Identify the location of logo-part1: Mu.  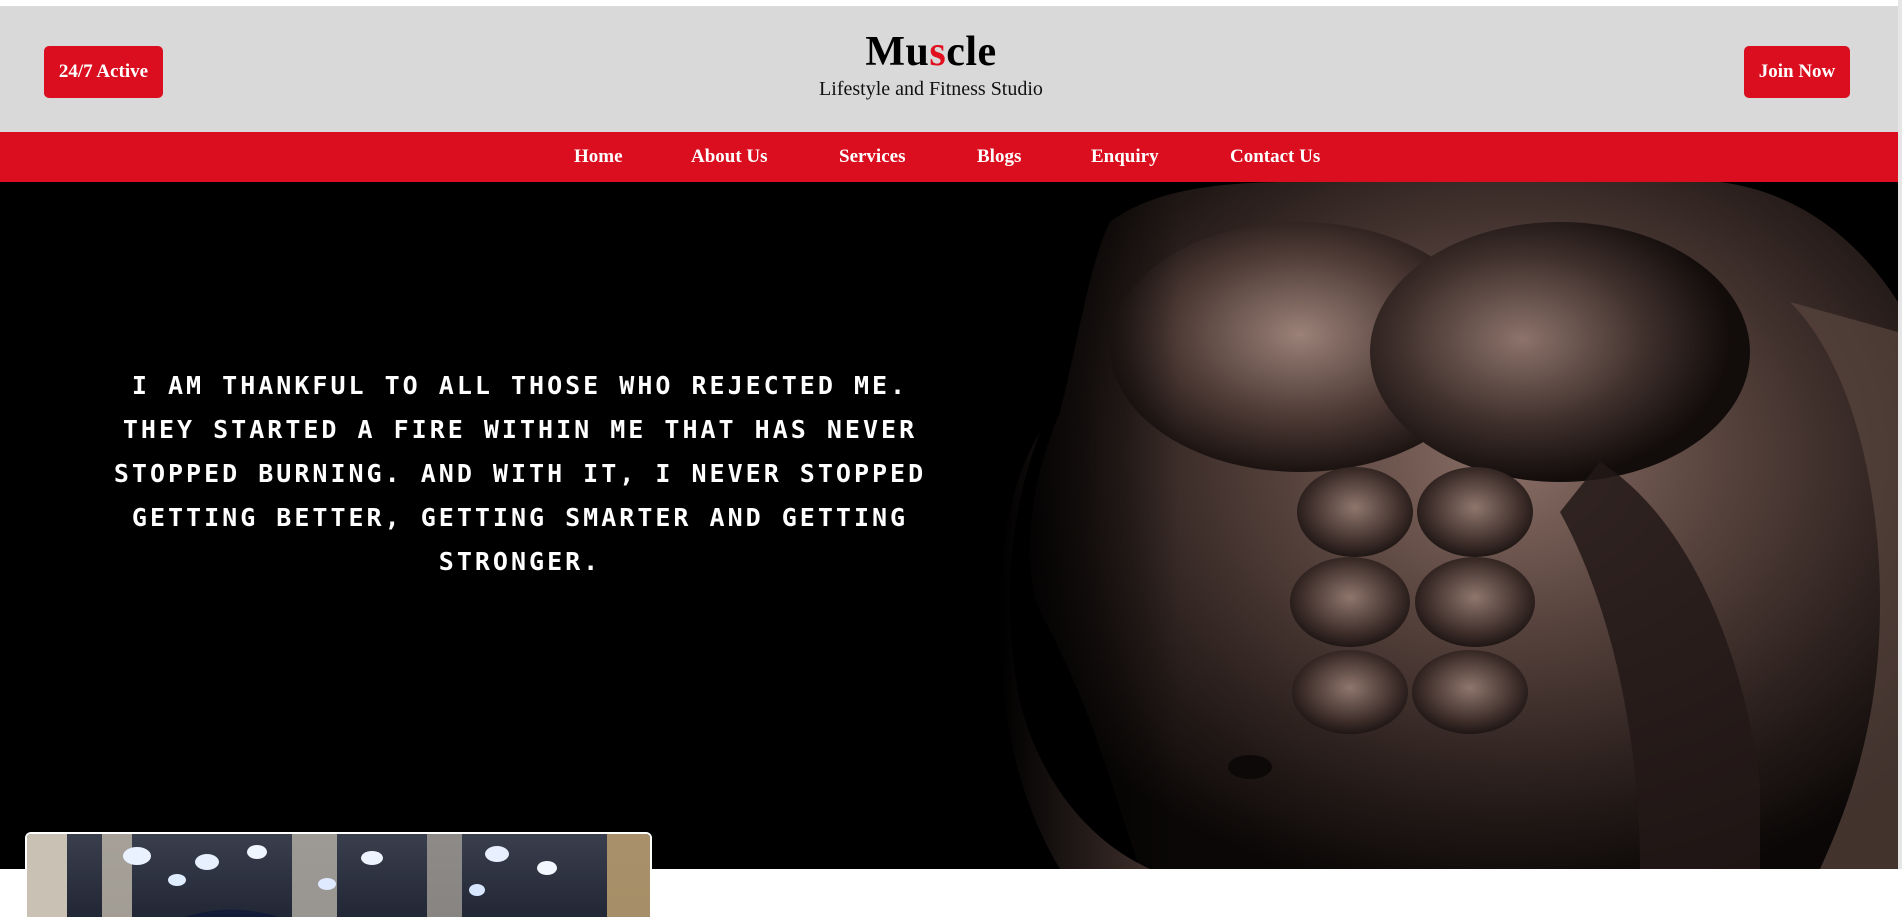
(897, 52).